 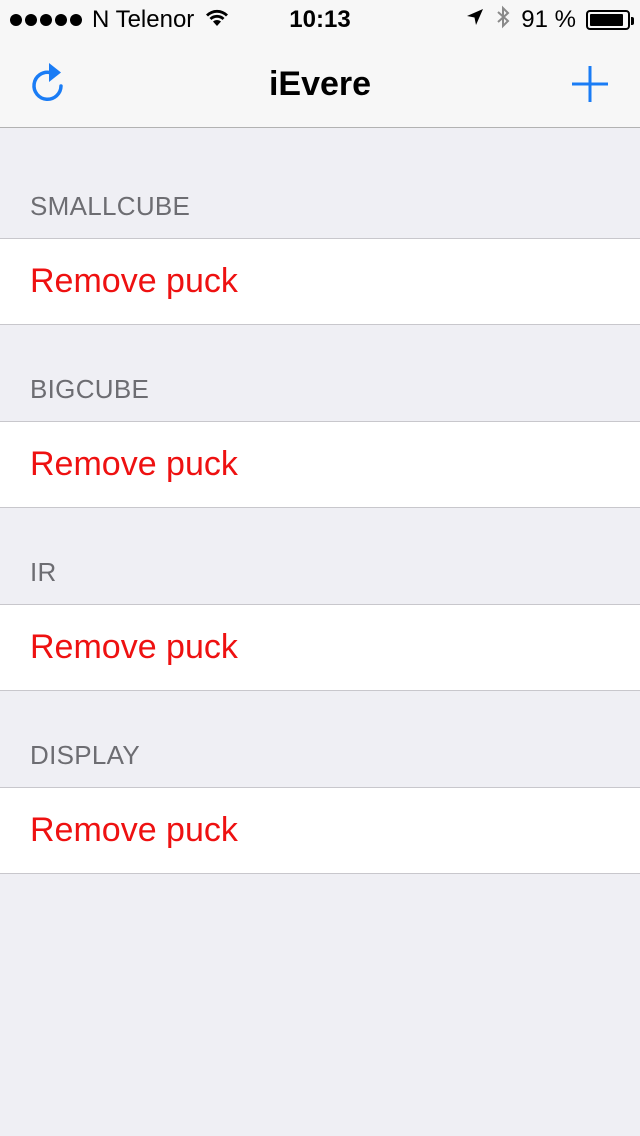 I want to click on refresh-button, so click(x=50, y=84).